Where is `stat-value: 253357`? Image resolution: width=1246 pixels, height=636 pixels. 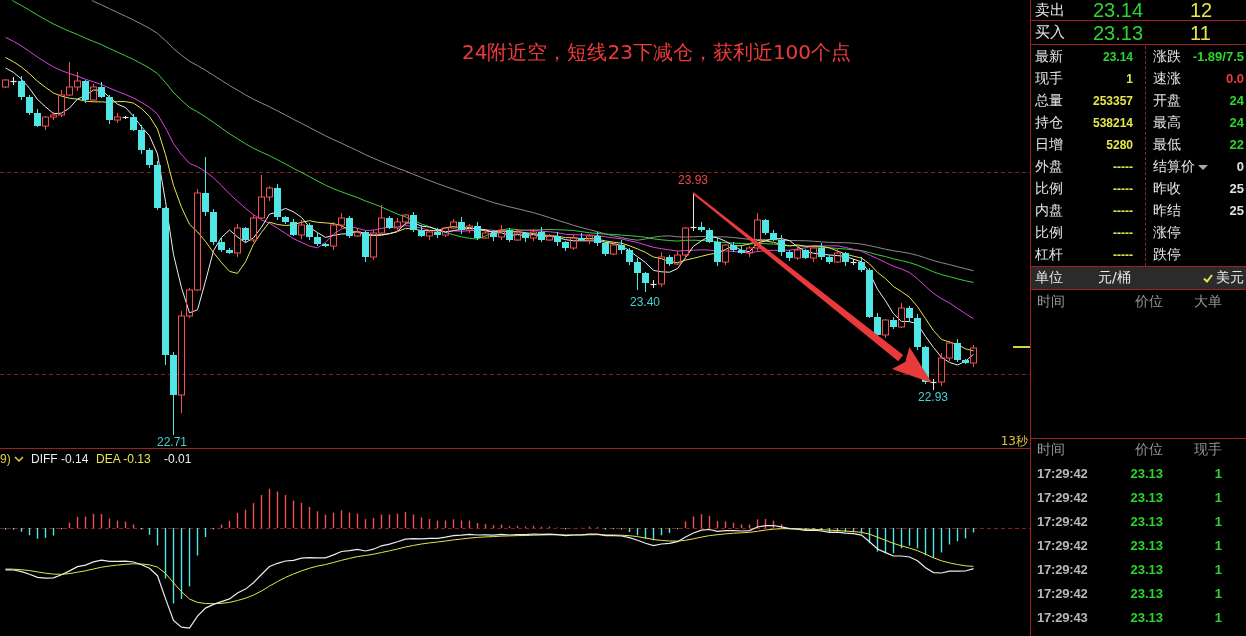
stat-value: 253357 is located at coordinates (1112, 101).